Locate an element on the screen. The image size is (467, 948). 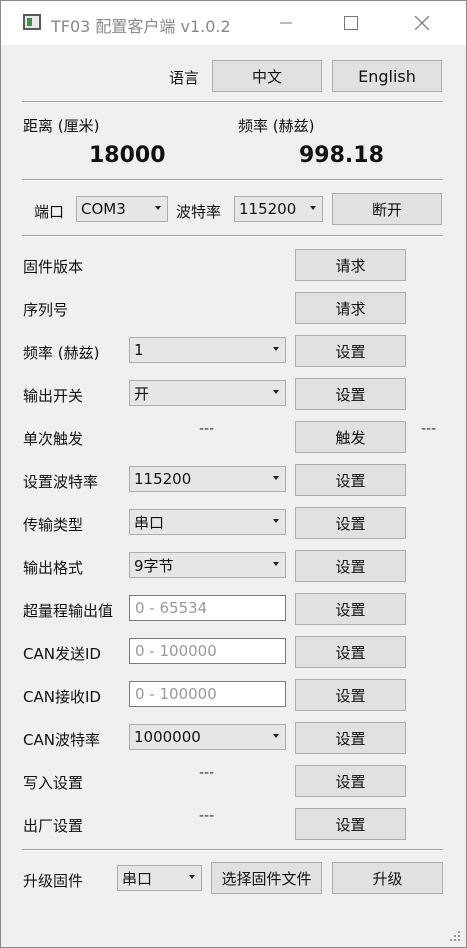
output-format-value: 9字节 is located at coordinates (154, 565).